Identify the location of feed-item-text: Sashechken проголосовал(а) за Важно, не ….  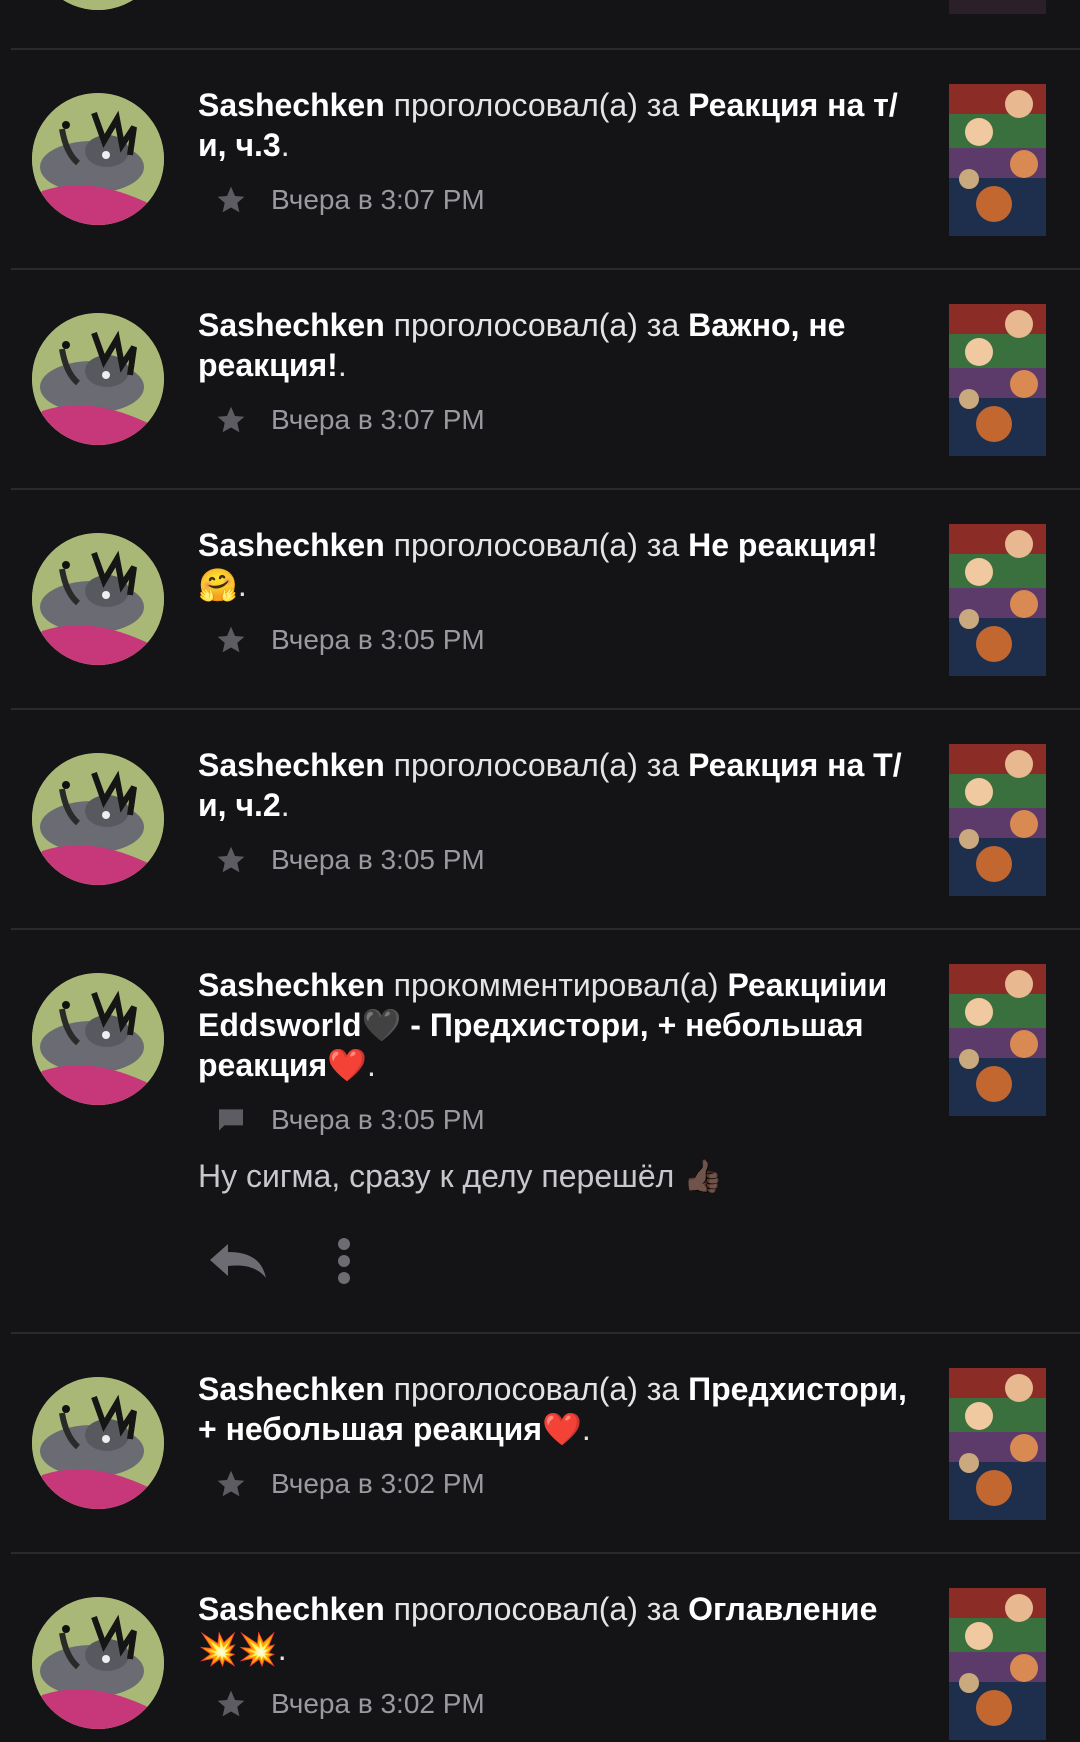
(559, 345).